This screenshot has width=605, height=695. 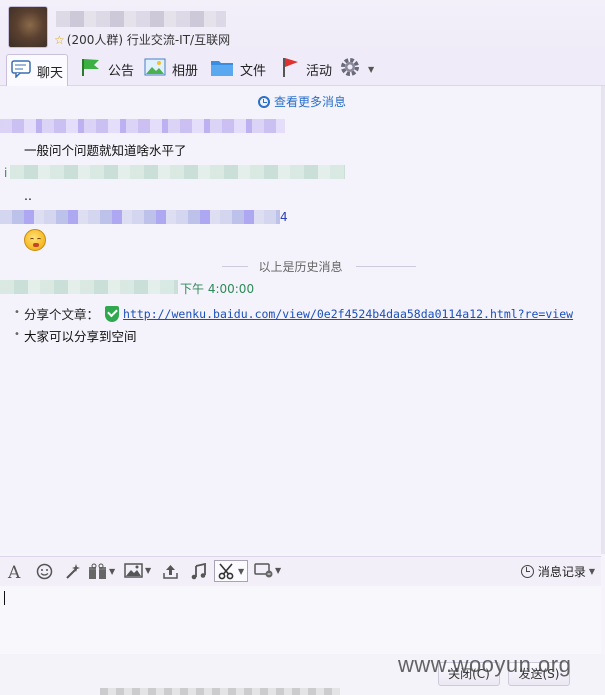 What do you see at coordinates (171, 69) in the screenshot?
I see `tab-album: 相册` at bounding box center [171, 69].